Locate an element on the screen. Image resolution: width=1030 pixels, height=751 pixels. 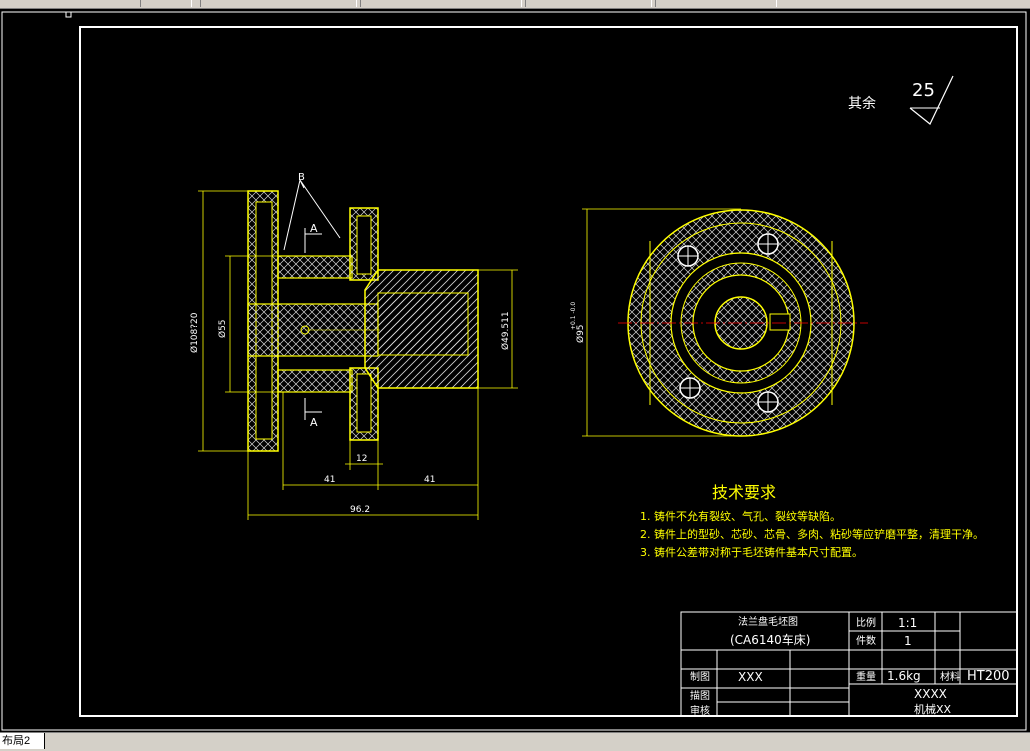
note-item-2: 2. 铸件上的型砂、芯砂、芯骨、多肉、粘砂等应铲磨平整，清理干净。 is located at coordinates (812, 534).